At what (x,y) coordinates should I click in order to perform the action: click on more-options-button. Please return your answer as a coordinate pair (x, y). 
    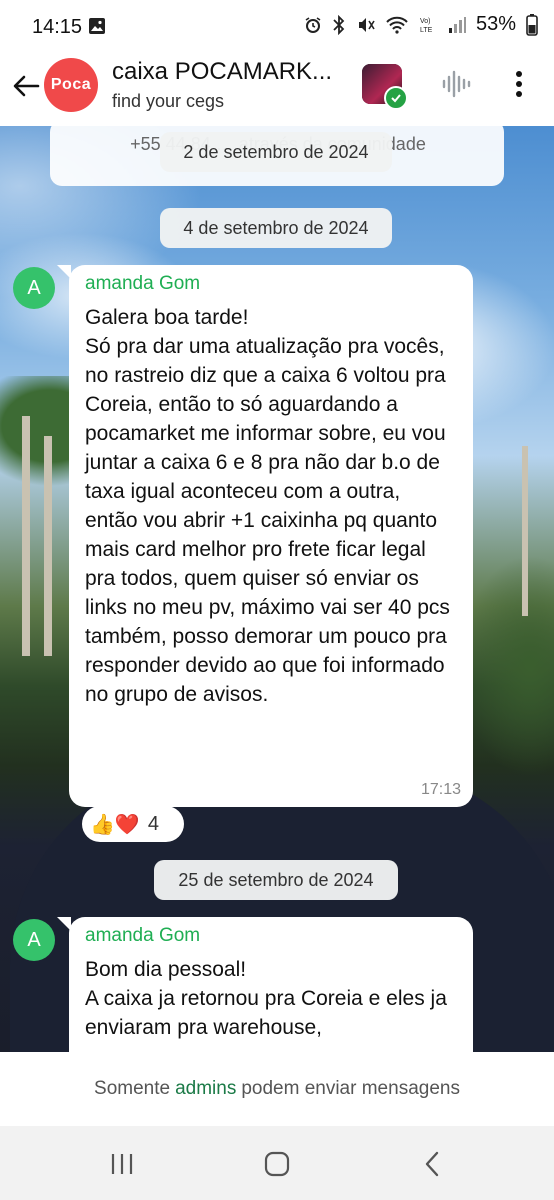
    Looking at the image, I should click on (519, 84).